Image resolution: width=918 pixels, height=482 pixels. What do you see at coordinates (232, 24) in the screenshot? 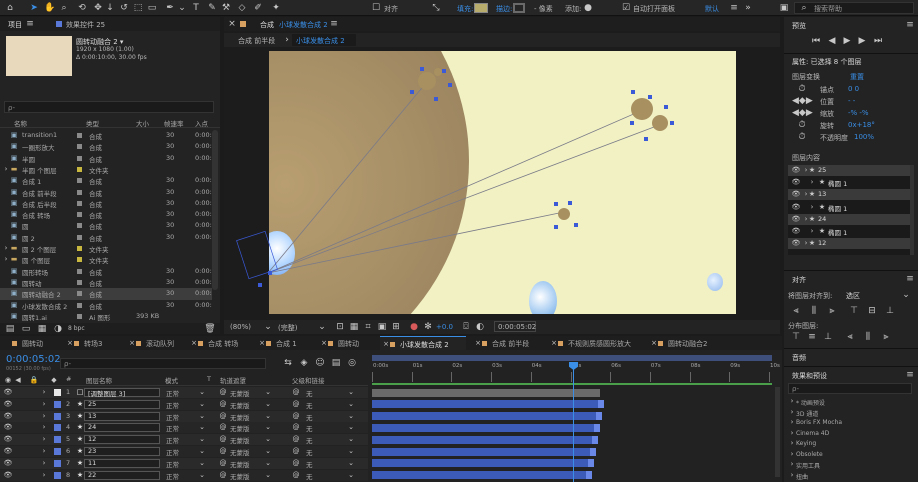
I see `close-icon: ×` at bounding box center [232, 24].